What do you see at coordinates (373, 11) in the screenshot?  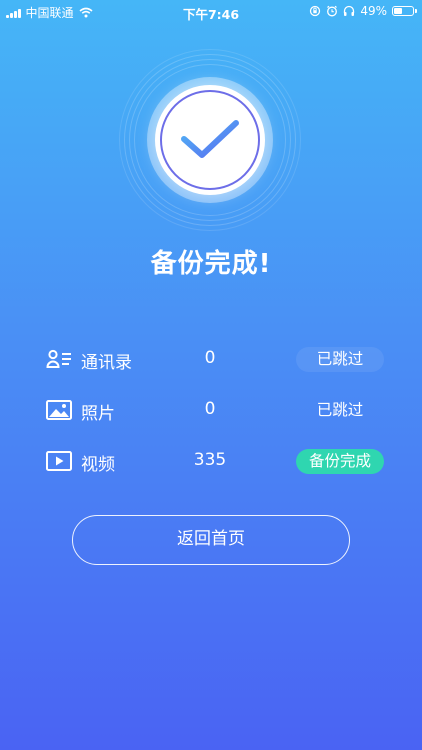 I see `battery-percent: 49%` at bounding box center [373, 11].